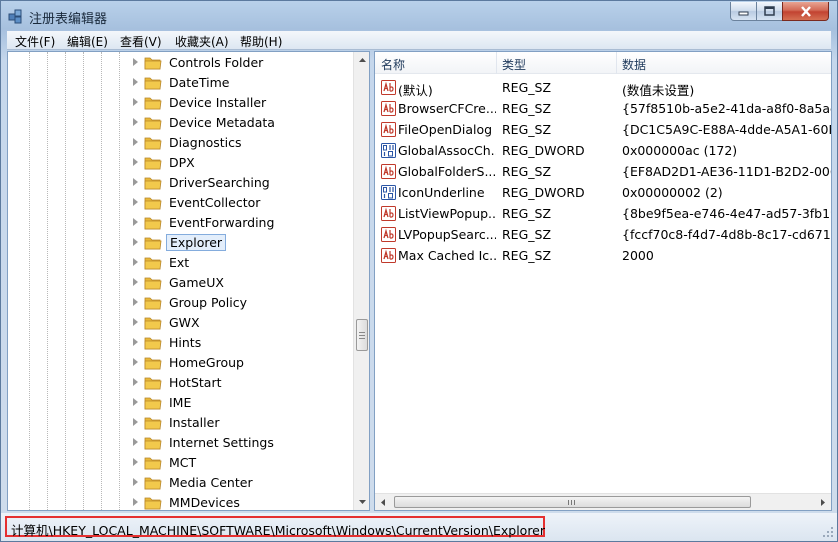 This screenshot has height=542, width=838. I want to click on tree-item: Diagnostics, so click(181, 143).